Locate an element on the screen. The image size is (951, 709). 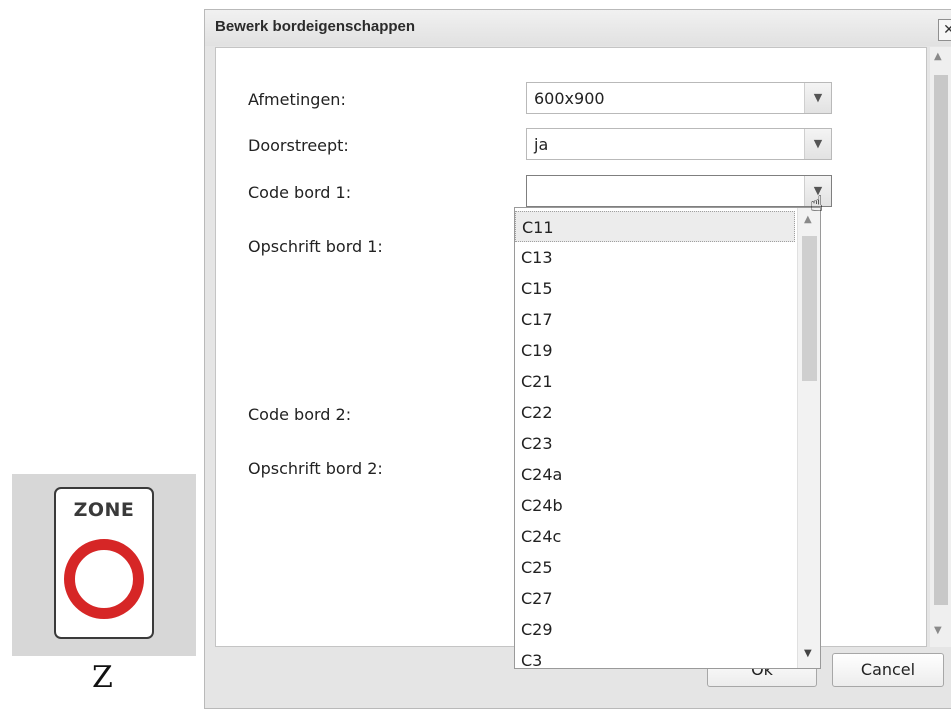
zone-sign-image: ZONE is located at coordinates (104, 563).